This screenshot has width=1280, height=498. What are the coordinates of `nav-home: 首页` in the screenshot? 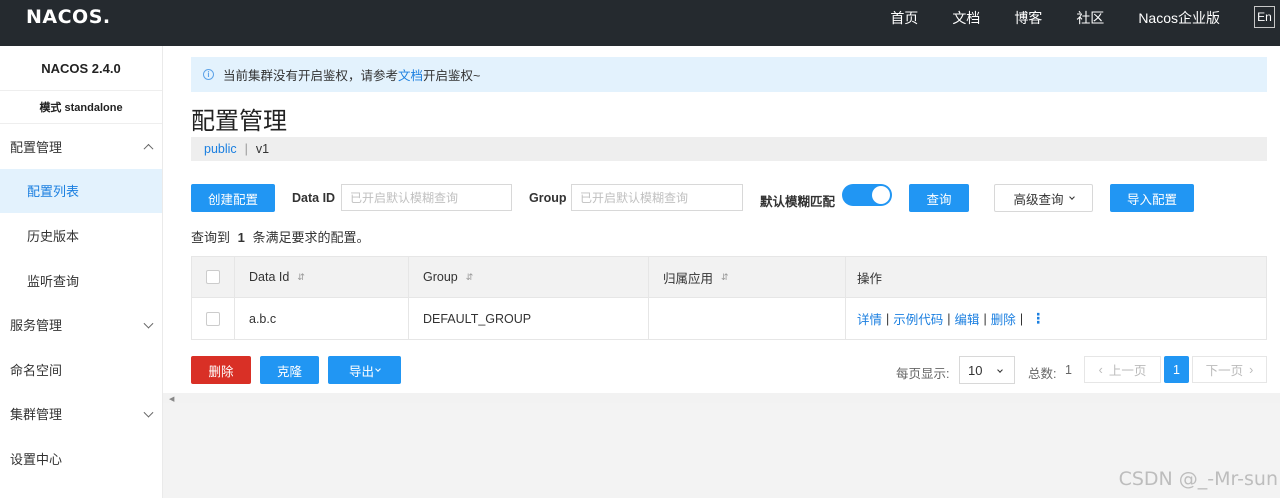 It's located at (904, 18).